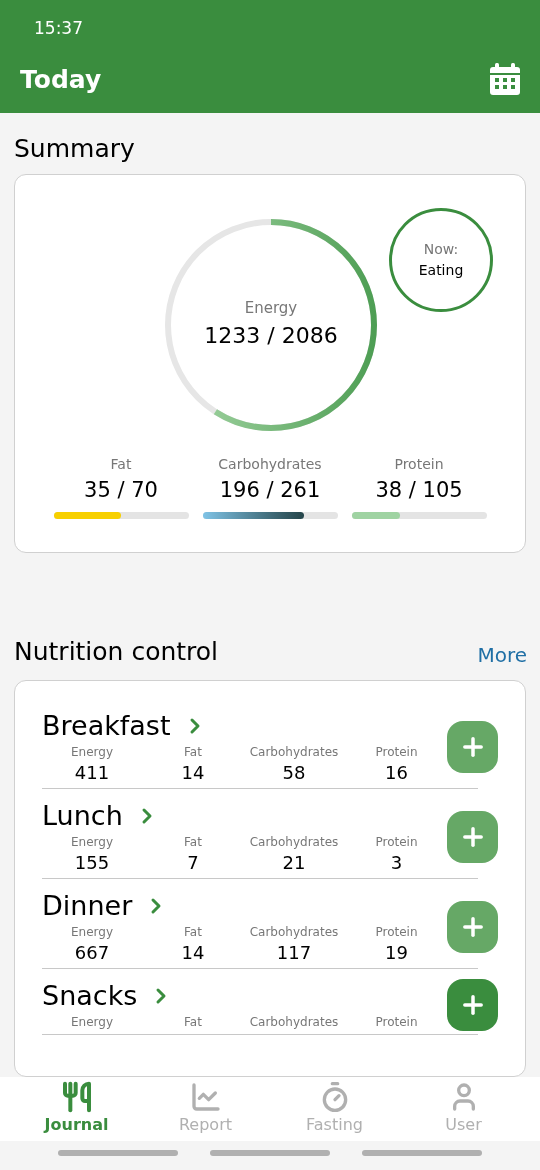  What do you see at coordinates (58, 28) in the screenshot?
I see `status-time: 15:37` at bounding box center [58, 28].